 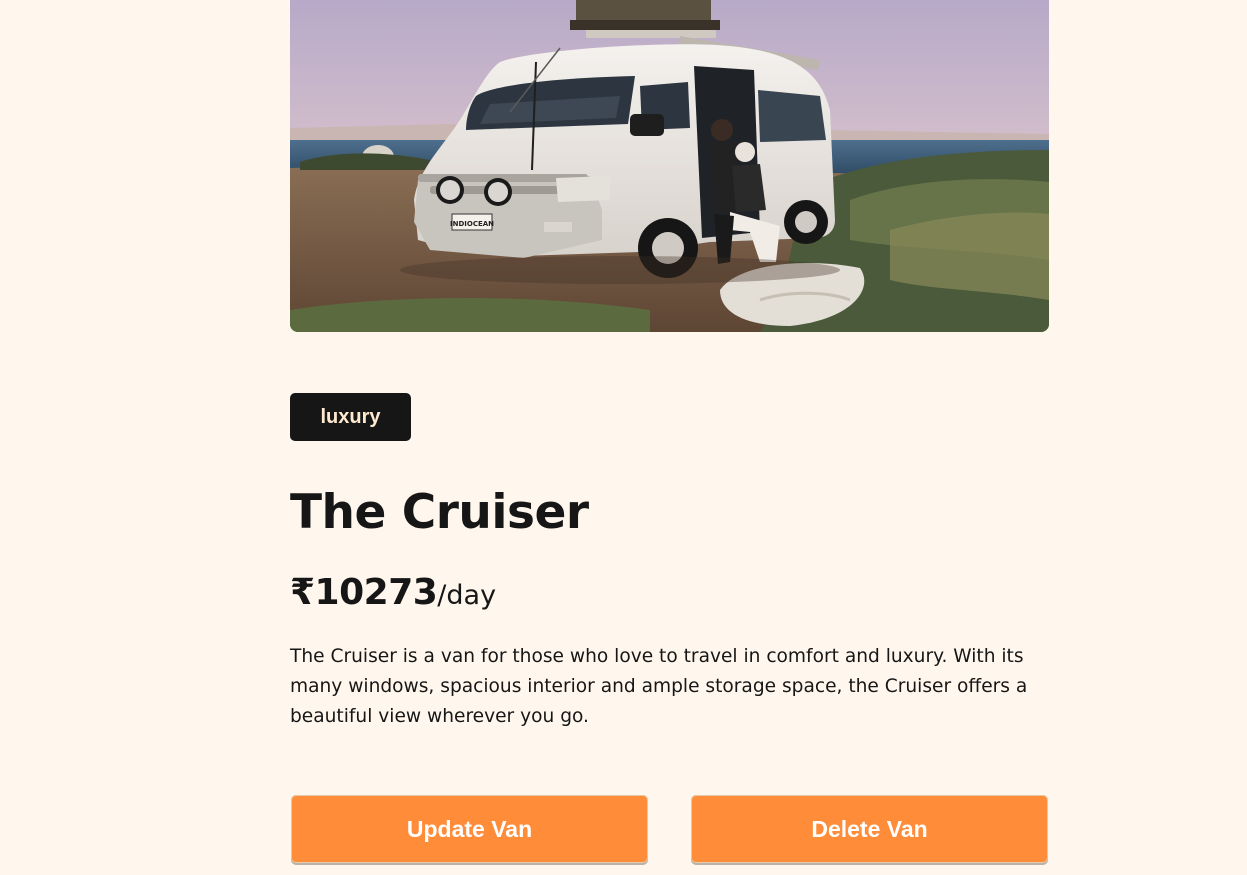 I want to click on license-plate-text: INDIOCEAN, so click(x=472, y=224).